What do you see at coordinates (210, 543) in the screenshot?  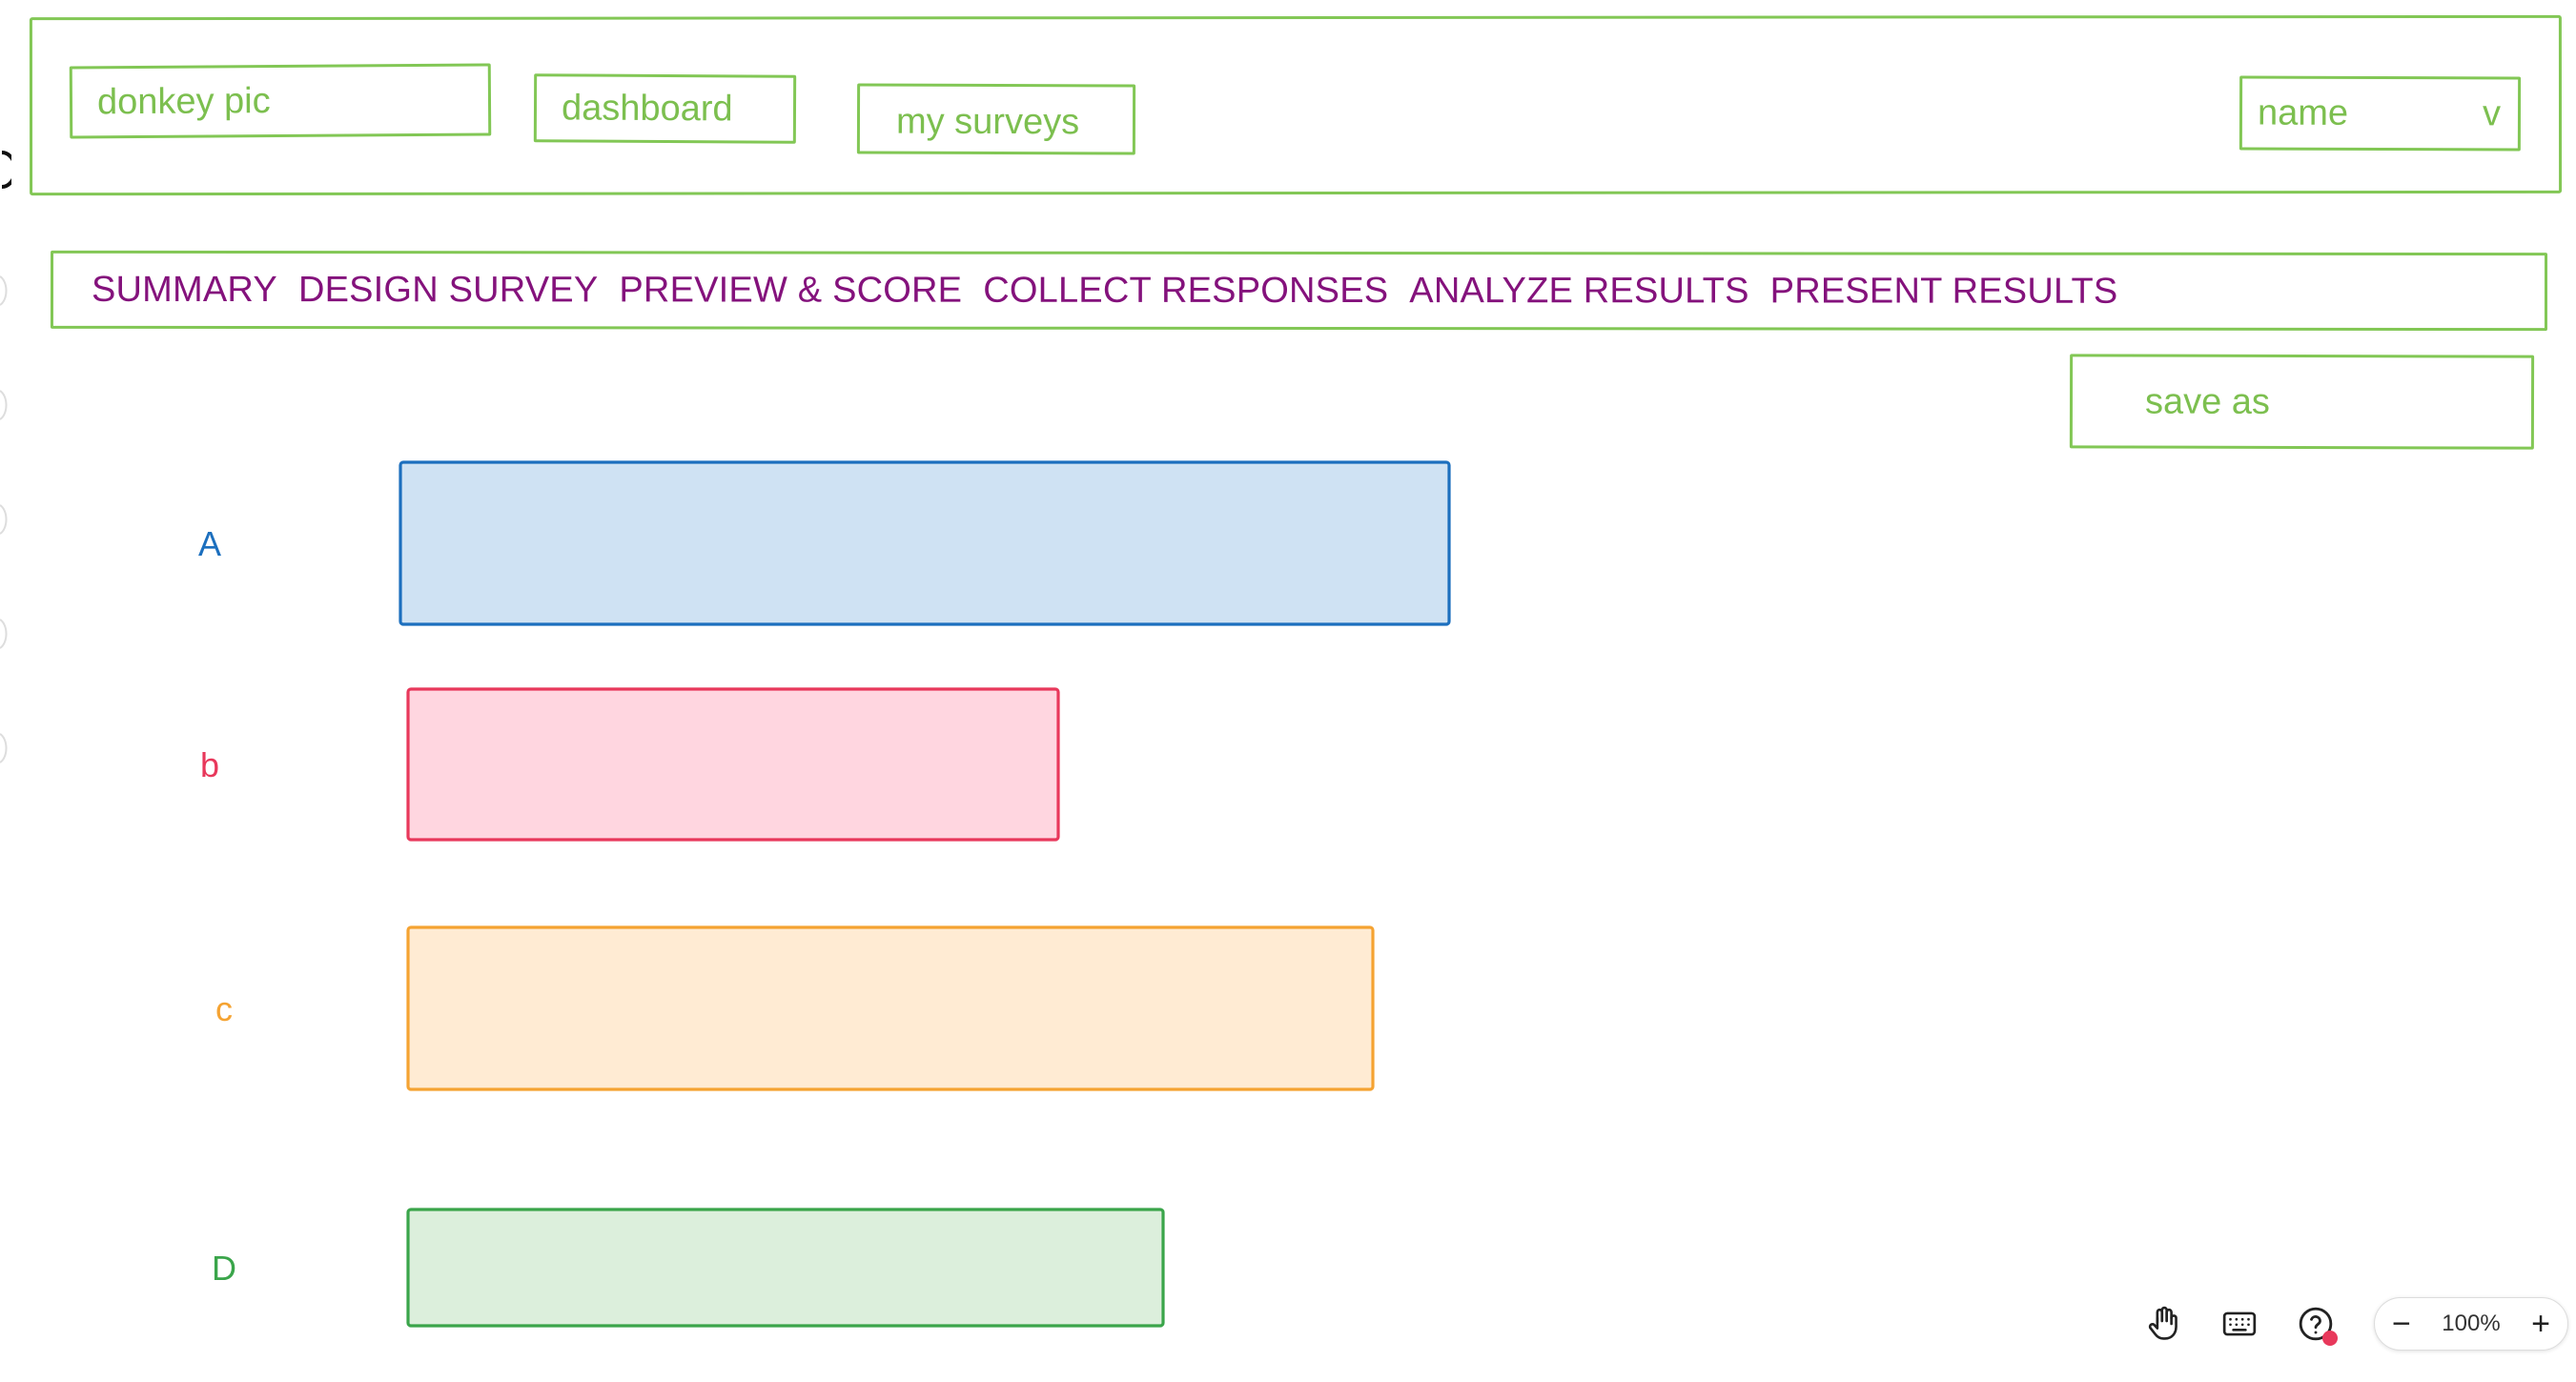 I see `category-label-a: A` at bounding box center [210, 543].